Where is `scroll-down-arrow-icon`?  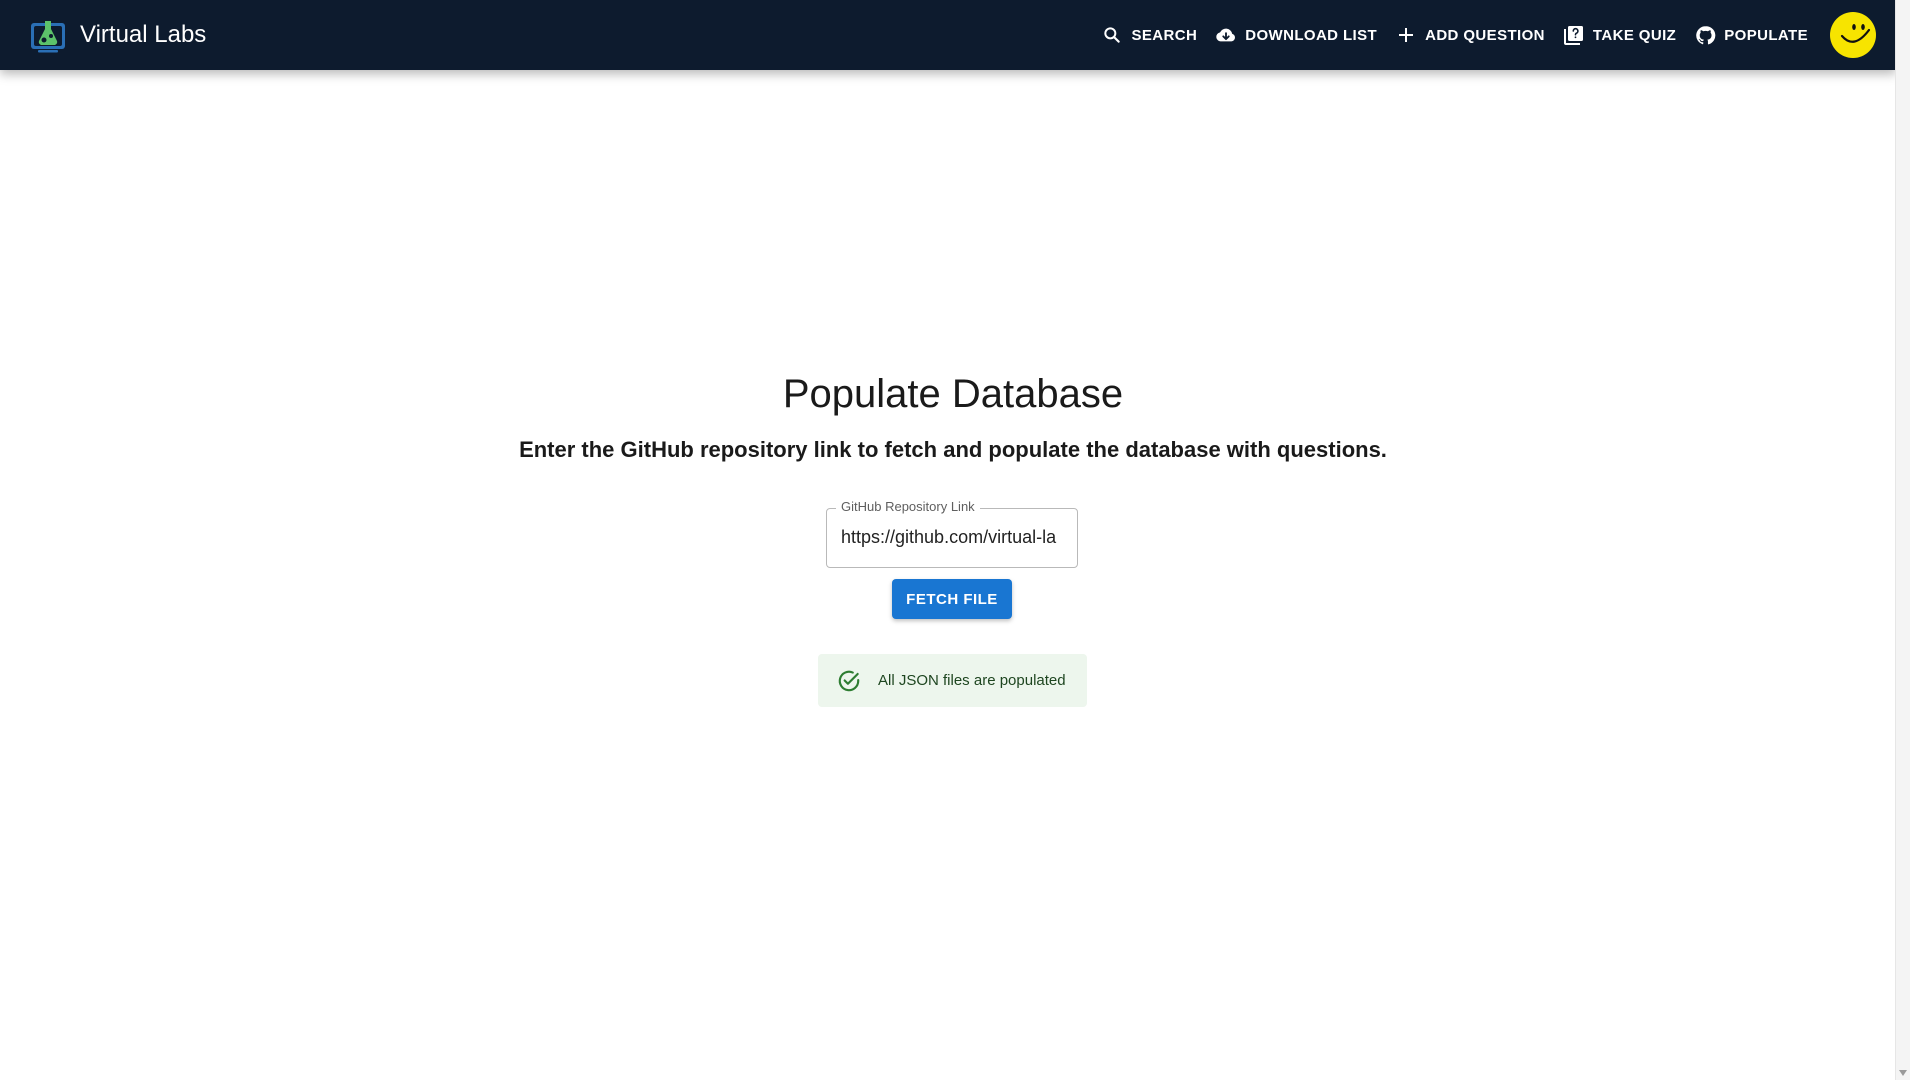 scroll-down-arrow-icon is located at coordinates (1903, 1073).